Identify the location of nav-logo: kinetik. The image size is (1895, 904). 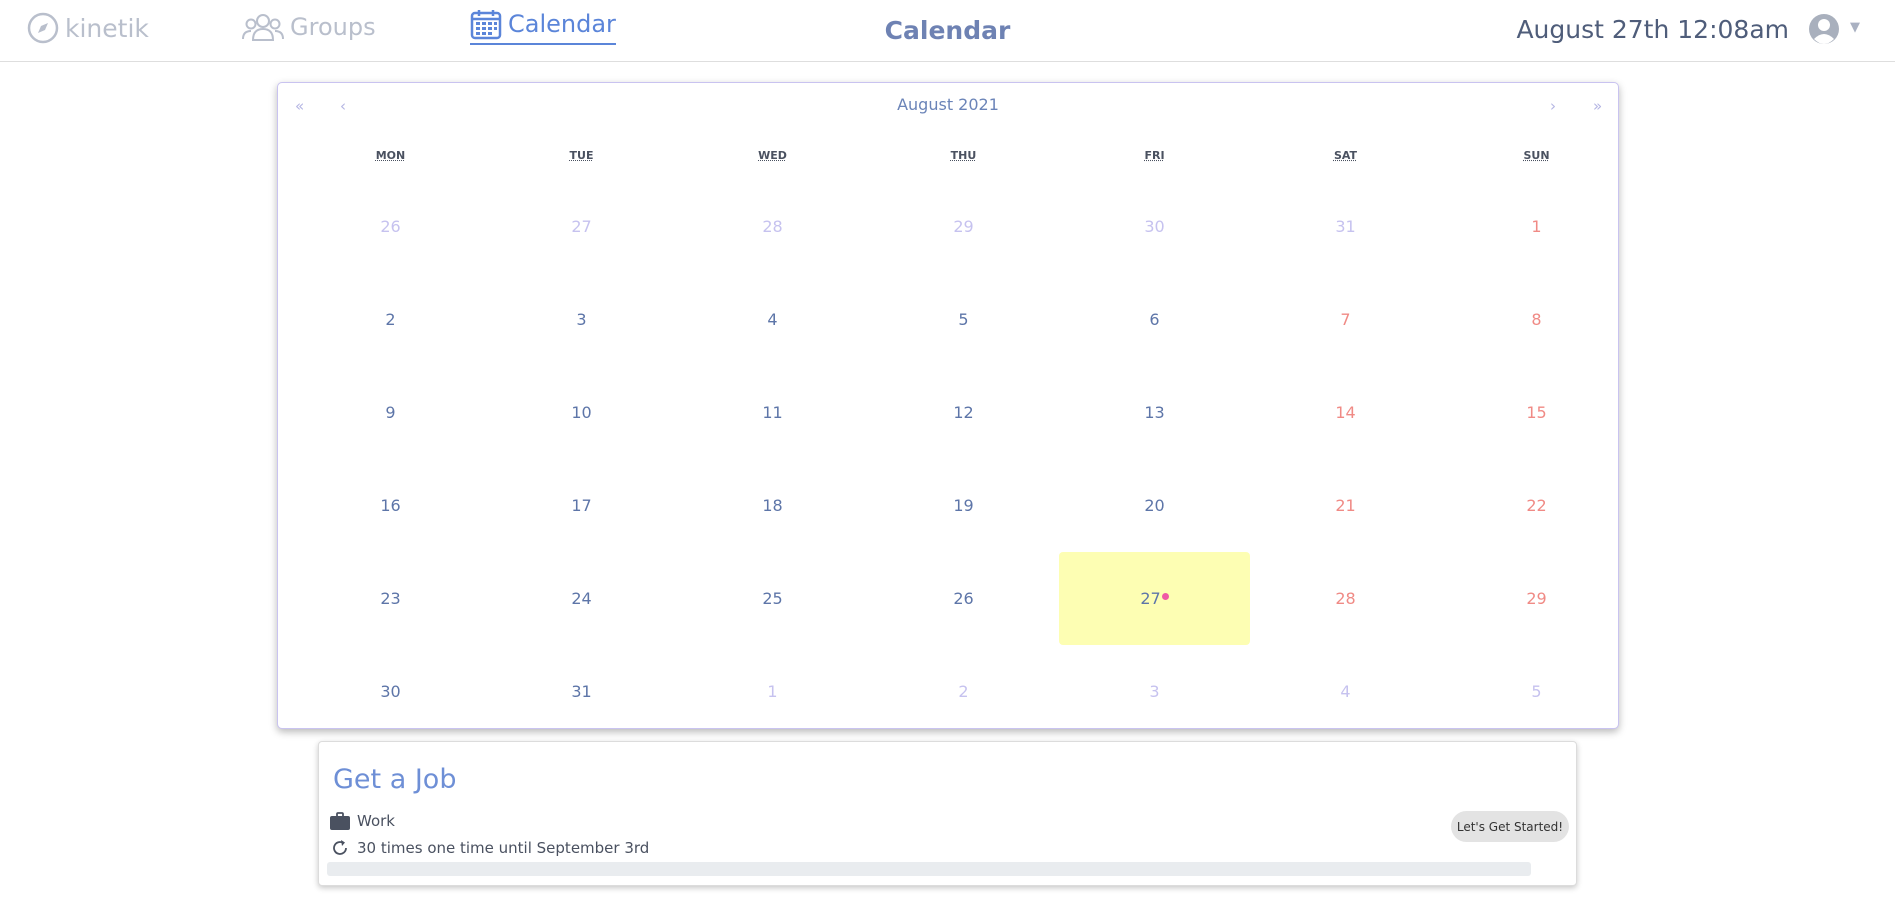
(88, 28).